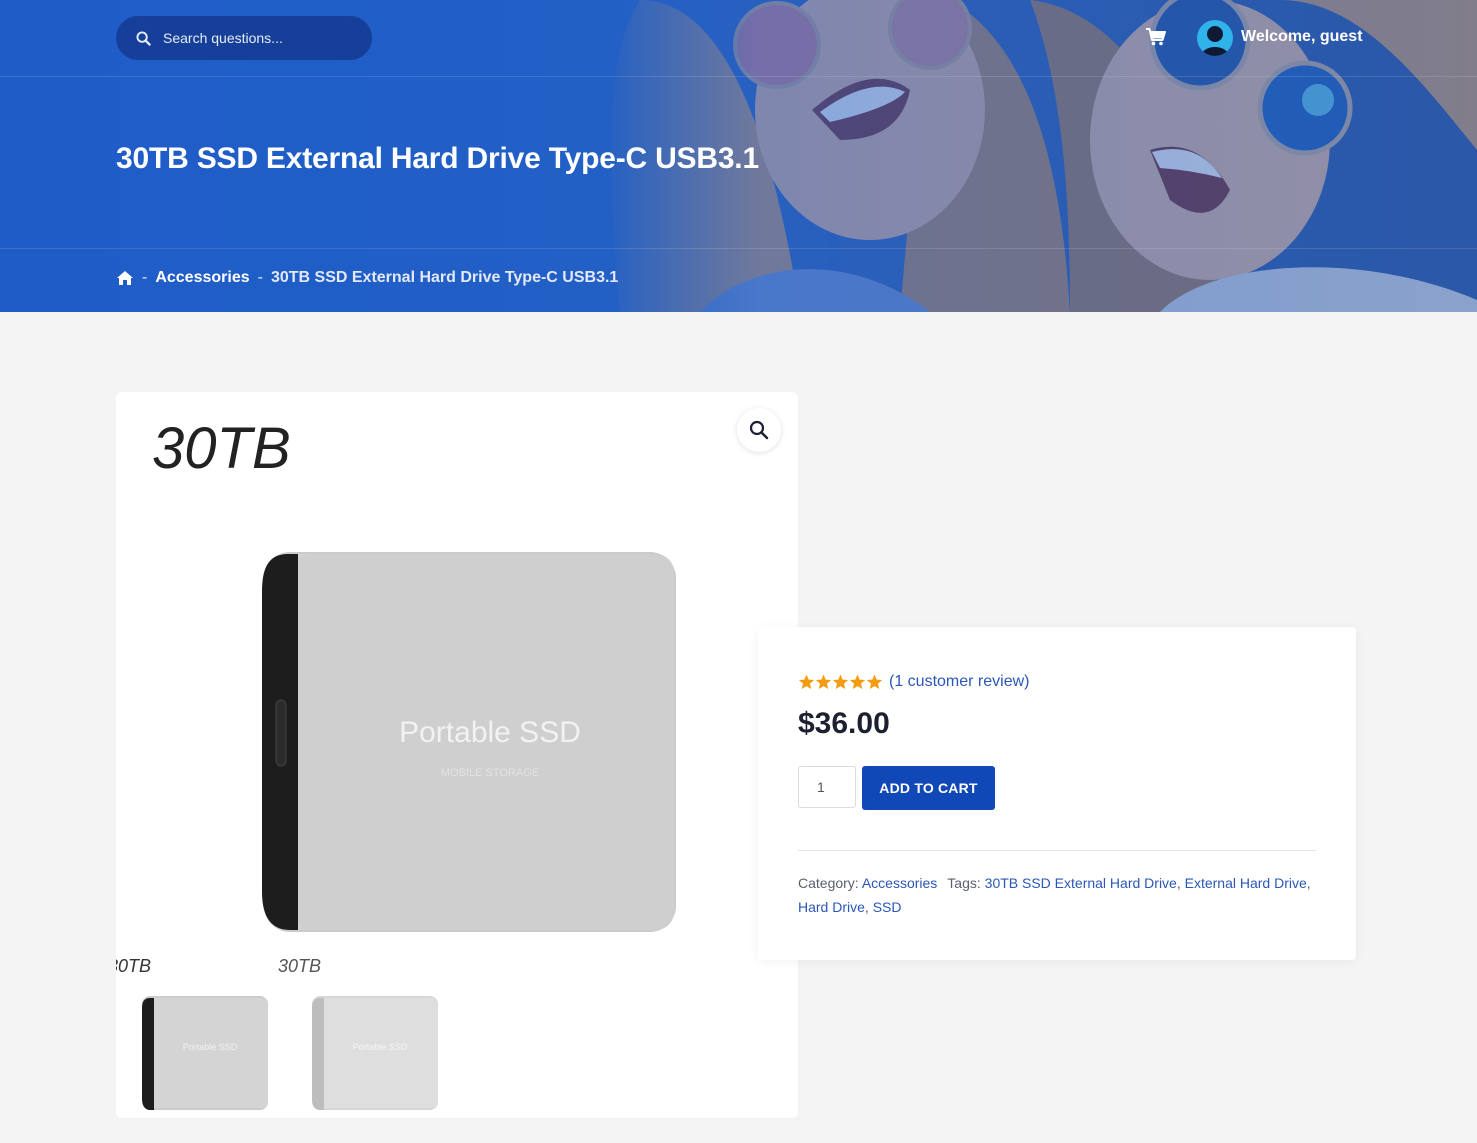 The width and height of the screenshot is (1477, 1143). I want to click on gallery-thumbnail-2: Portable SSD, so click(375, 1052).